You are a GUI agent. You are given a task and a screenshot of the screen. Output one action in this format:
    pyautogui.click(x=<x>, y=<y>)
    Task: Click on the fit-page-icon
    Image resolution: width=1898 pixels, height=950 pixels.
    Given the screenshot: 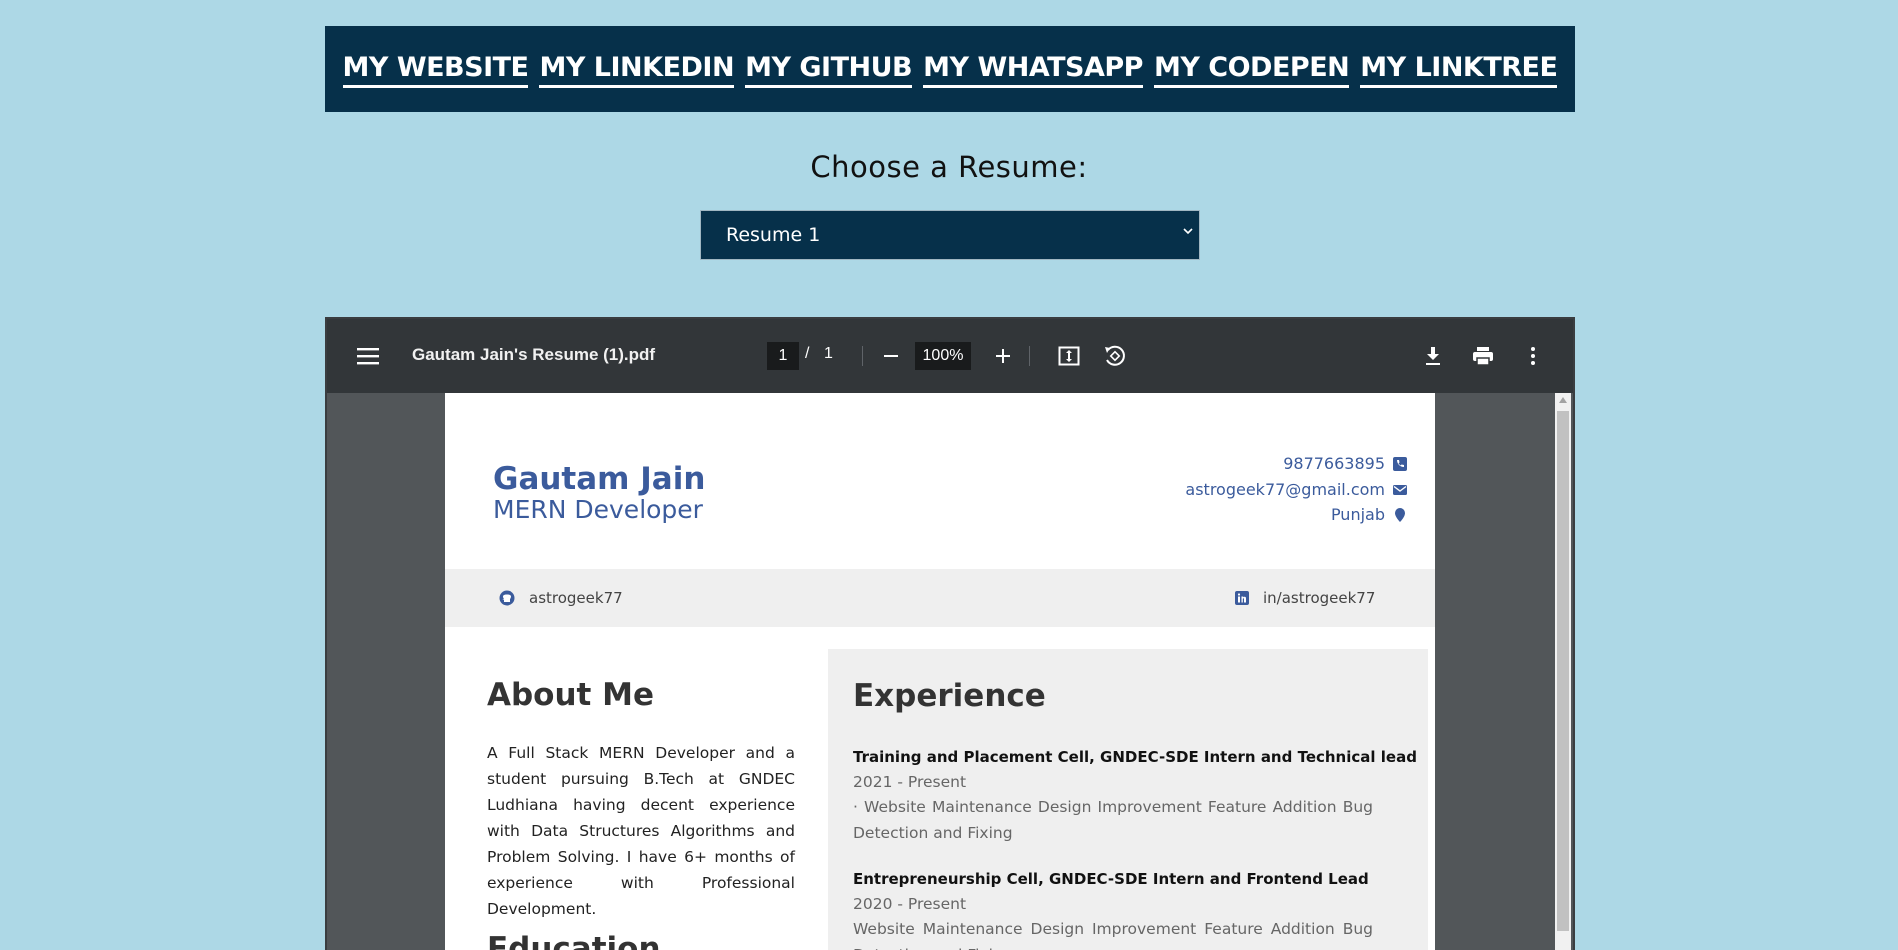 What is the action you would take?
    pyautogui.click(x=1069, y=356)
    